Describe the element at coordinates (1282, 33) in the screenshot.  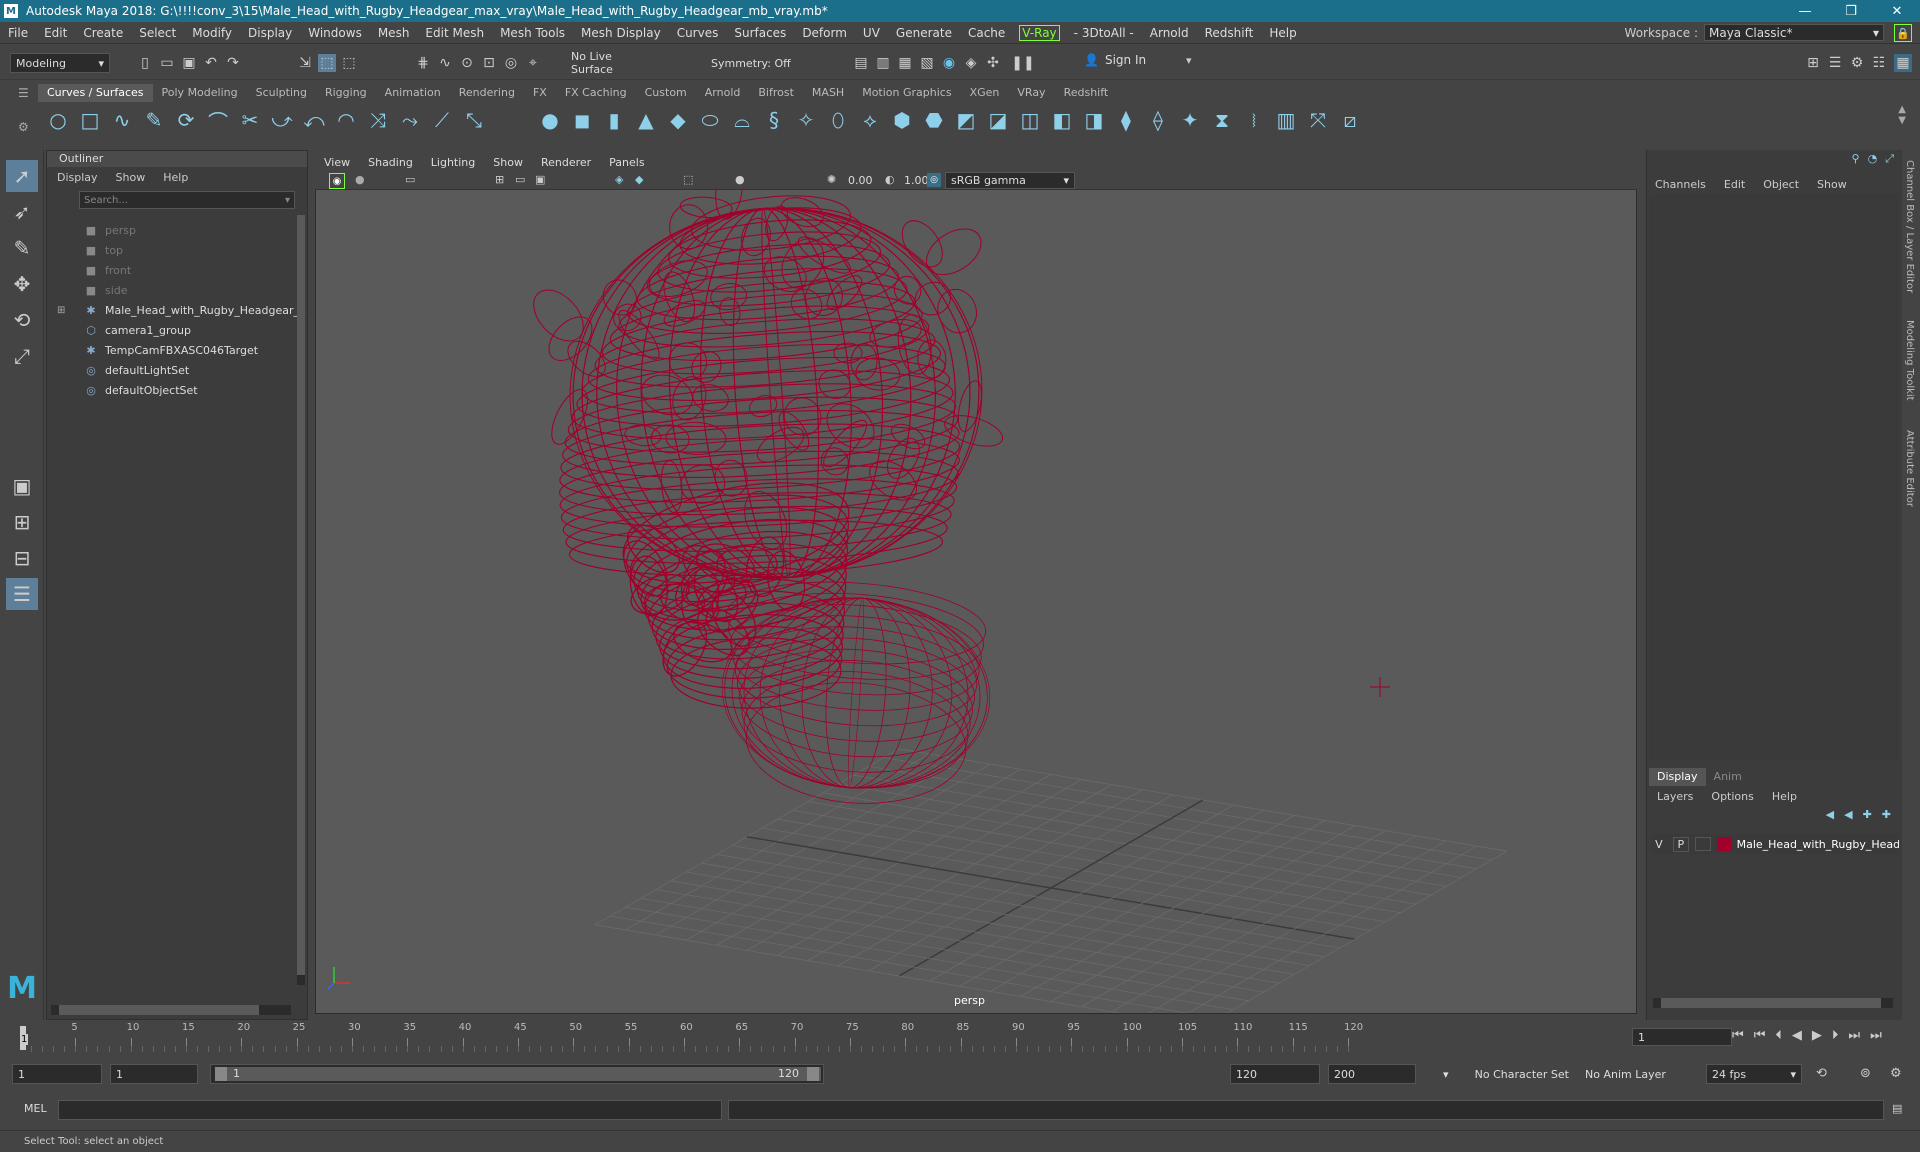
I see `menu-help: Help` at that location.